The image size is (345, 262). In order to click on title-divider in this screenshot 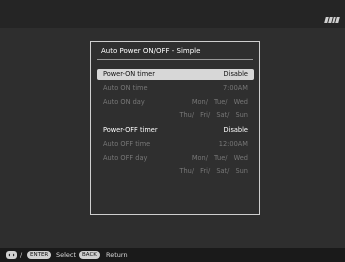, I will do `click(175, 59)`.